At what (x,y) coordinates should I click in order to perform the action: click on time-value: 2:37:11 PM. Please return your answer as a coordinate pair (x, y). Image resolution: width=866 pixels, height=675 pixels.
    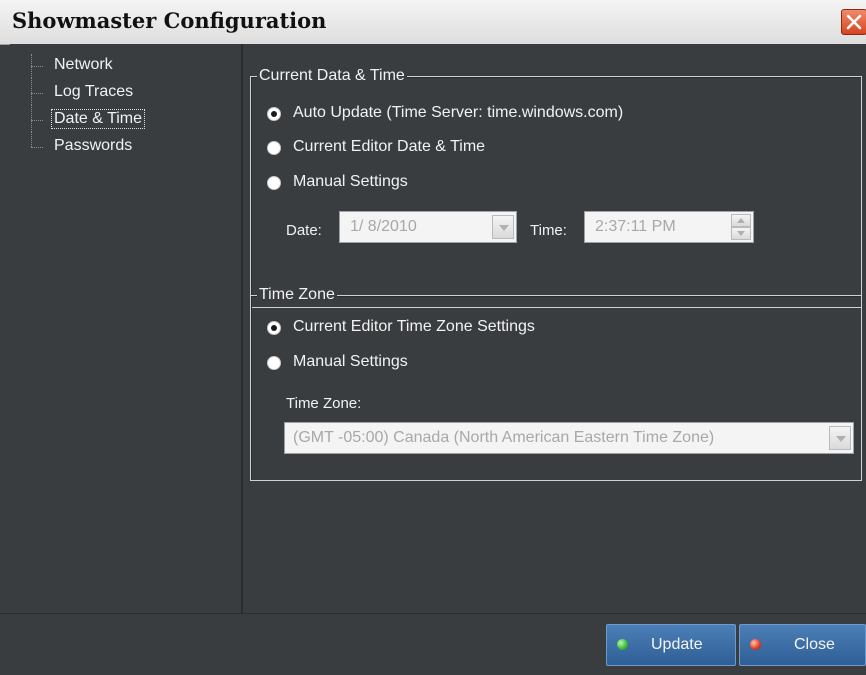
    Looking at the image, I should click on (635, 226).